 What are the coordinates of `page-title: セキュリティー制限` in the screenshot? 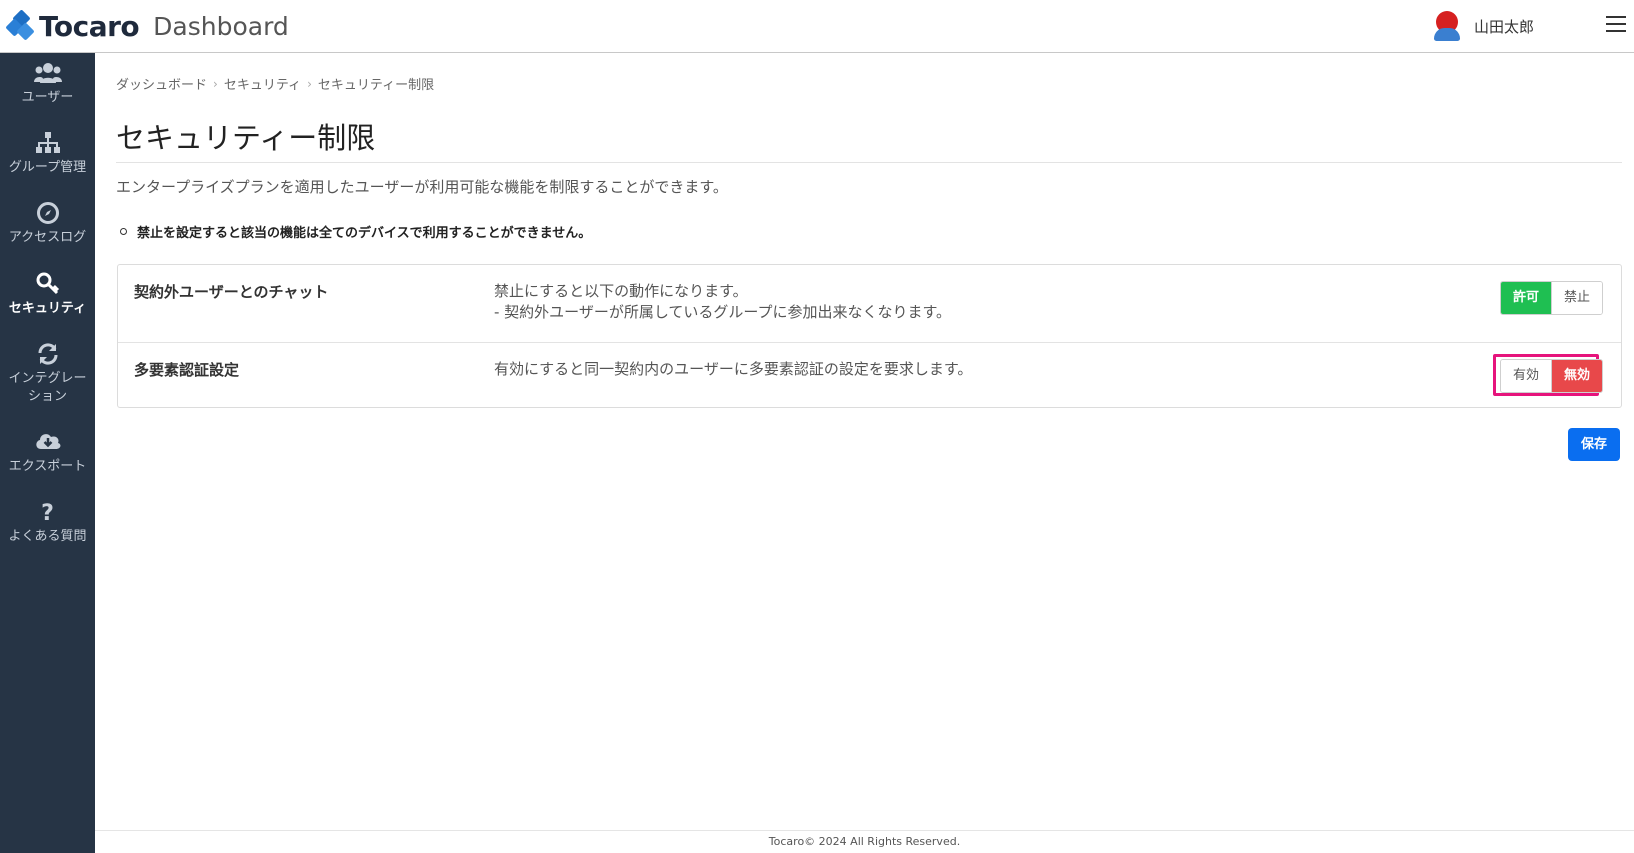 It's located at (246, 138).